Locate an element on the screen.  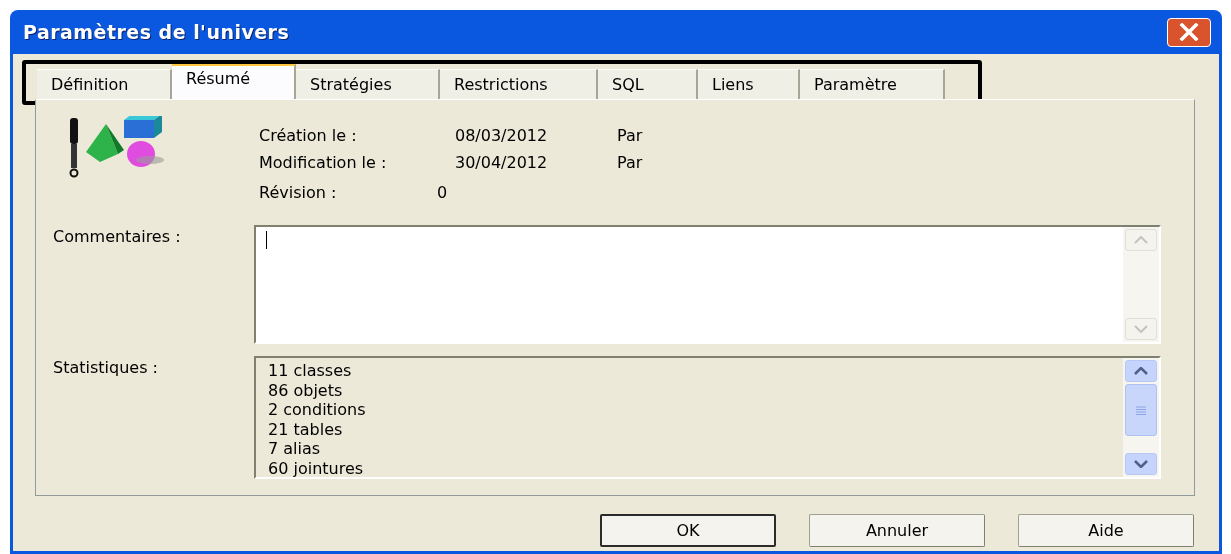
close-icon is located at coordinates (1189, 32).